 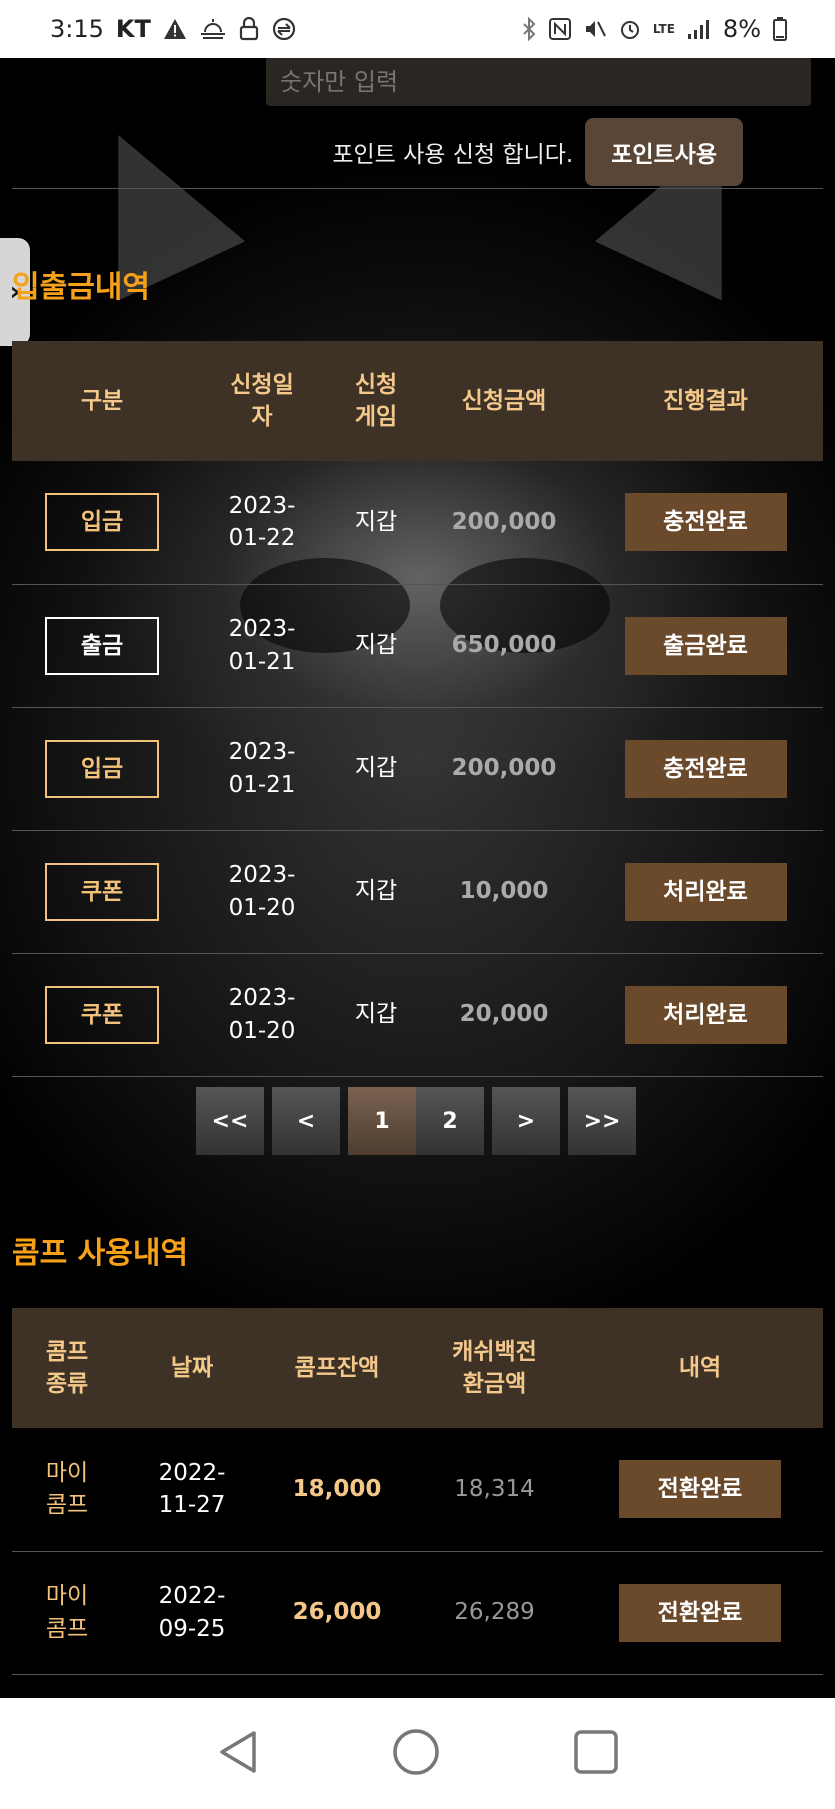 What do you see at coordinates (559, 29) in the screenshot?
I see `nfc-icon` at bounding box center [559, 29].